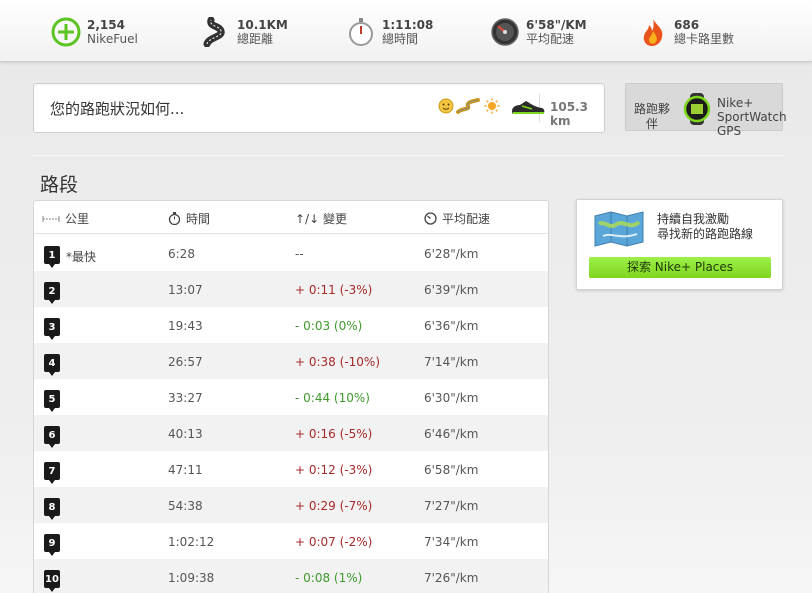 The width and height of the screenshot is (812, 593). I want to click on nikefuel-icon, so click(66, 32).